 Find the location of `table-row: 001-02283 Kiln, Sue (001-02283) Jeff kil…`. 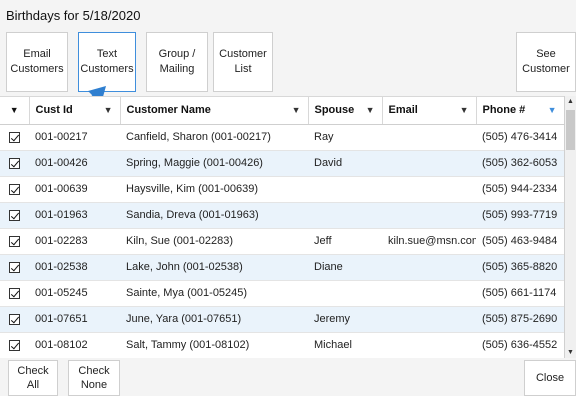

table-row: 001-02283 Kiln, Sue (001-02283) Jeff kil… is located at coordinates (282, 241).